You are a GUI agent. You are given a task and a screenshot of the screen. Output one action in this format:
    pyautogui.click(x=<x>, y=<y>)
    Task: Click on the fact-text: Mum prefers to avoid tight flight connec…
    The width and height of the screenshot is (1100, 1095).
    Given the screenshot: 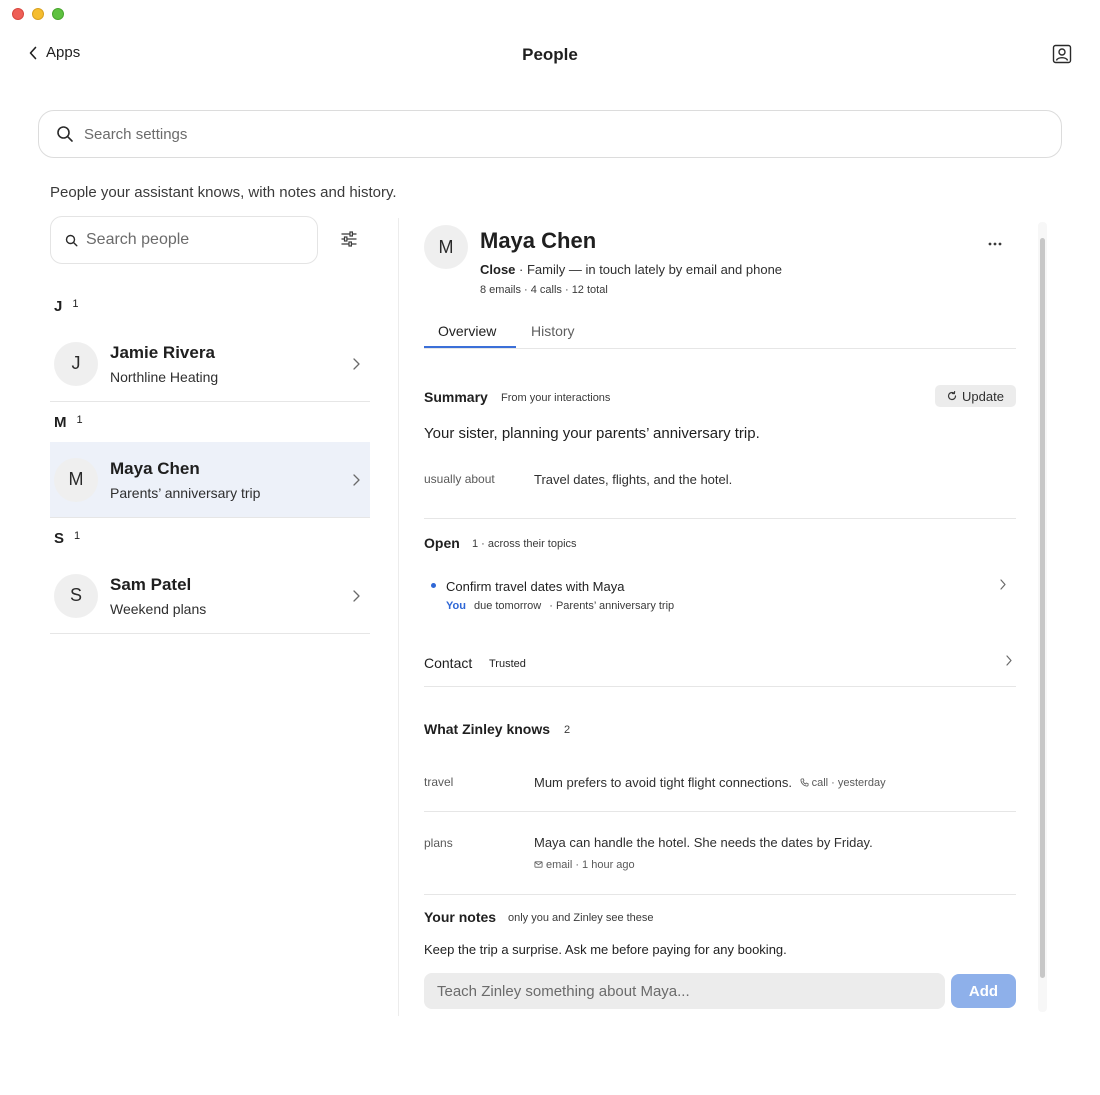 What is the action you would take?
    pyautogui.click(x=663, y=782)
    